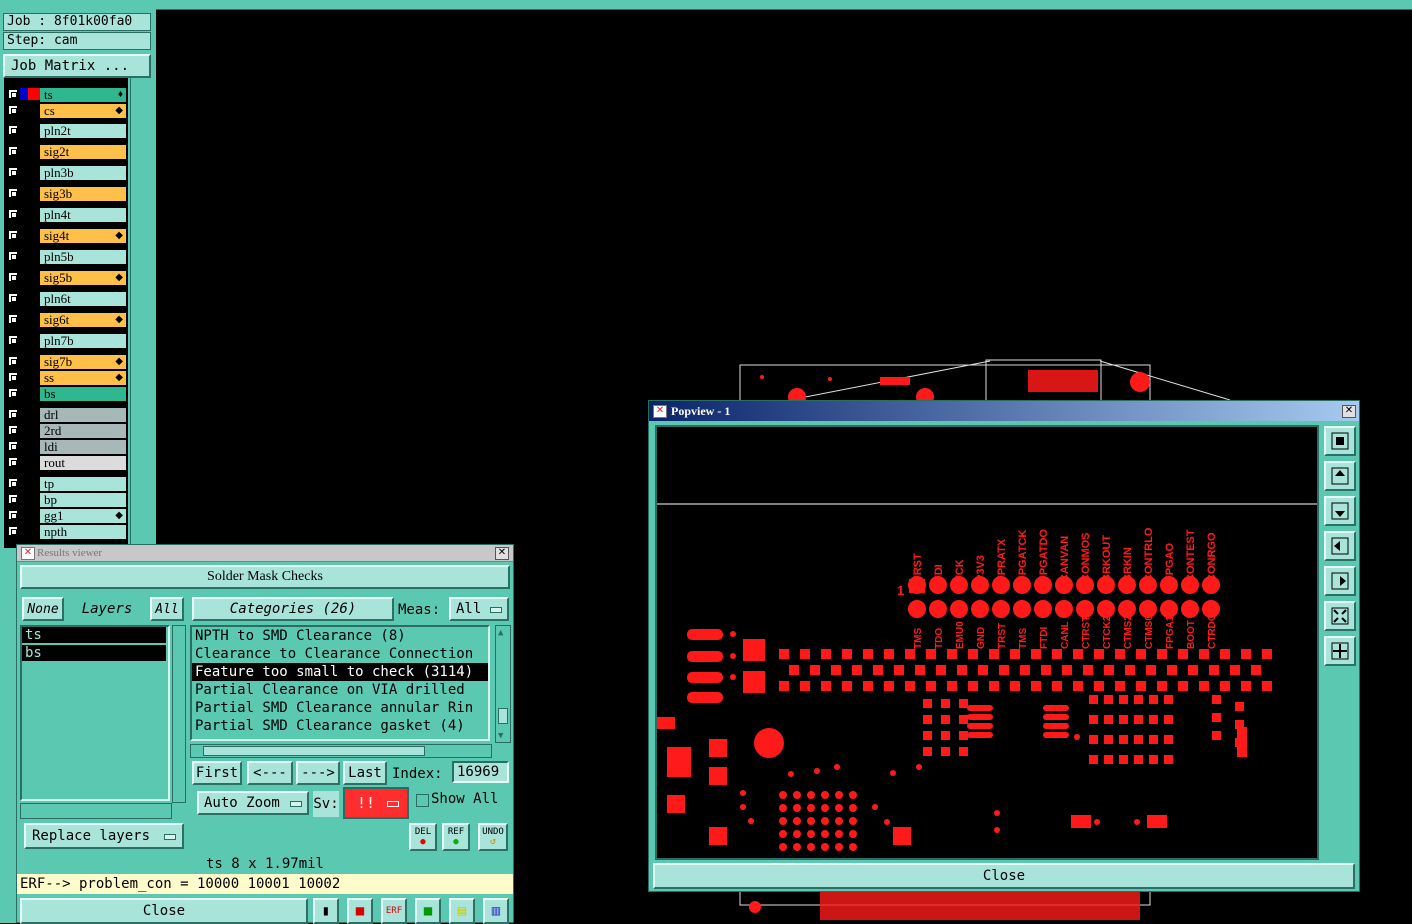  I want to click on layer-name: ldi, so click(83, 447).